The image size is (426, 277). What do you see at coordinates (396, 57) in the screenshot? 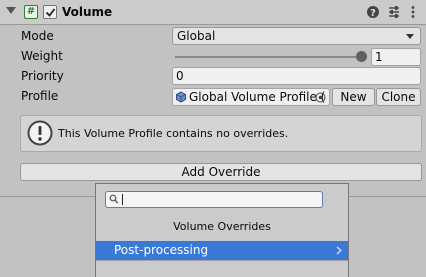
I see `weight-field: 1` at bounding box center [396, 57].